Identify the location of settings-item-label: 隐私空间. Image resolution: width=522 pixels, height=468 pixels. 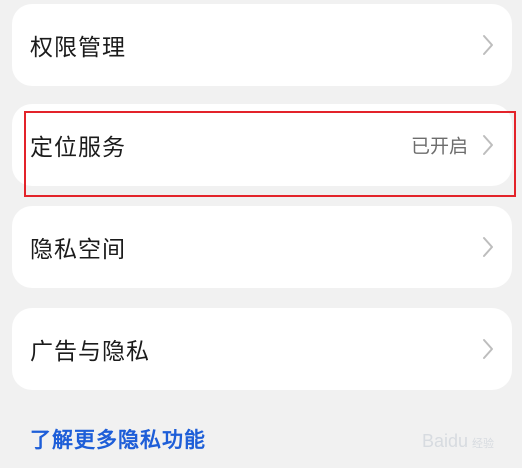
(78, 250).